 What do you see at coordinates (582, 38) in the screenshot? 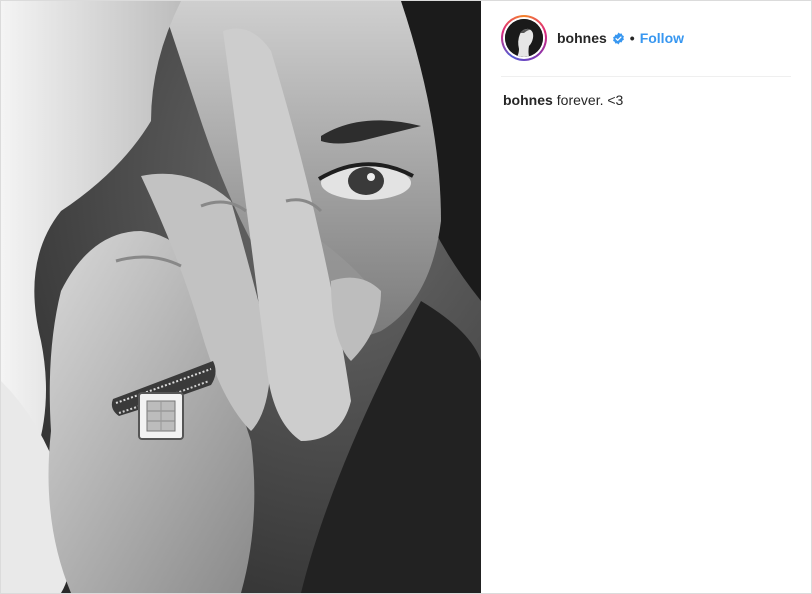
I see `username: bohnes` at bounding box center [582, 38].